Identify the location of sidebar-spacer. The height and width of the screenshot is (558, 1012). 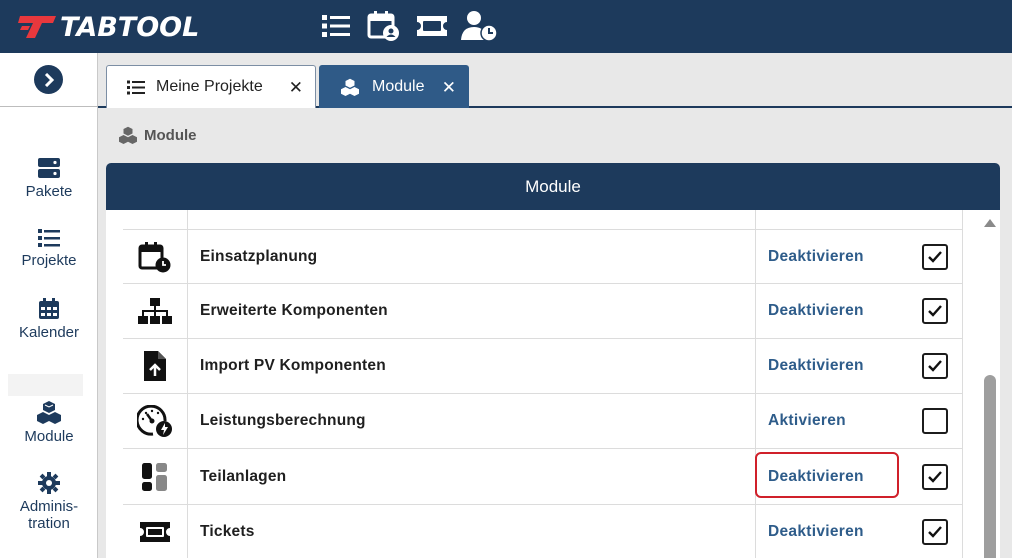
(45, 385).